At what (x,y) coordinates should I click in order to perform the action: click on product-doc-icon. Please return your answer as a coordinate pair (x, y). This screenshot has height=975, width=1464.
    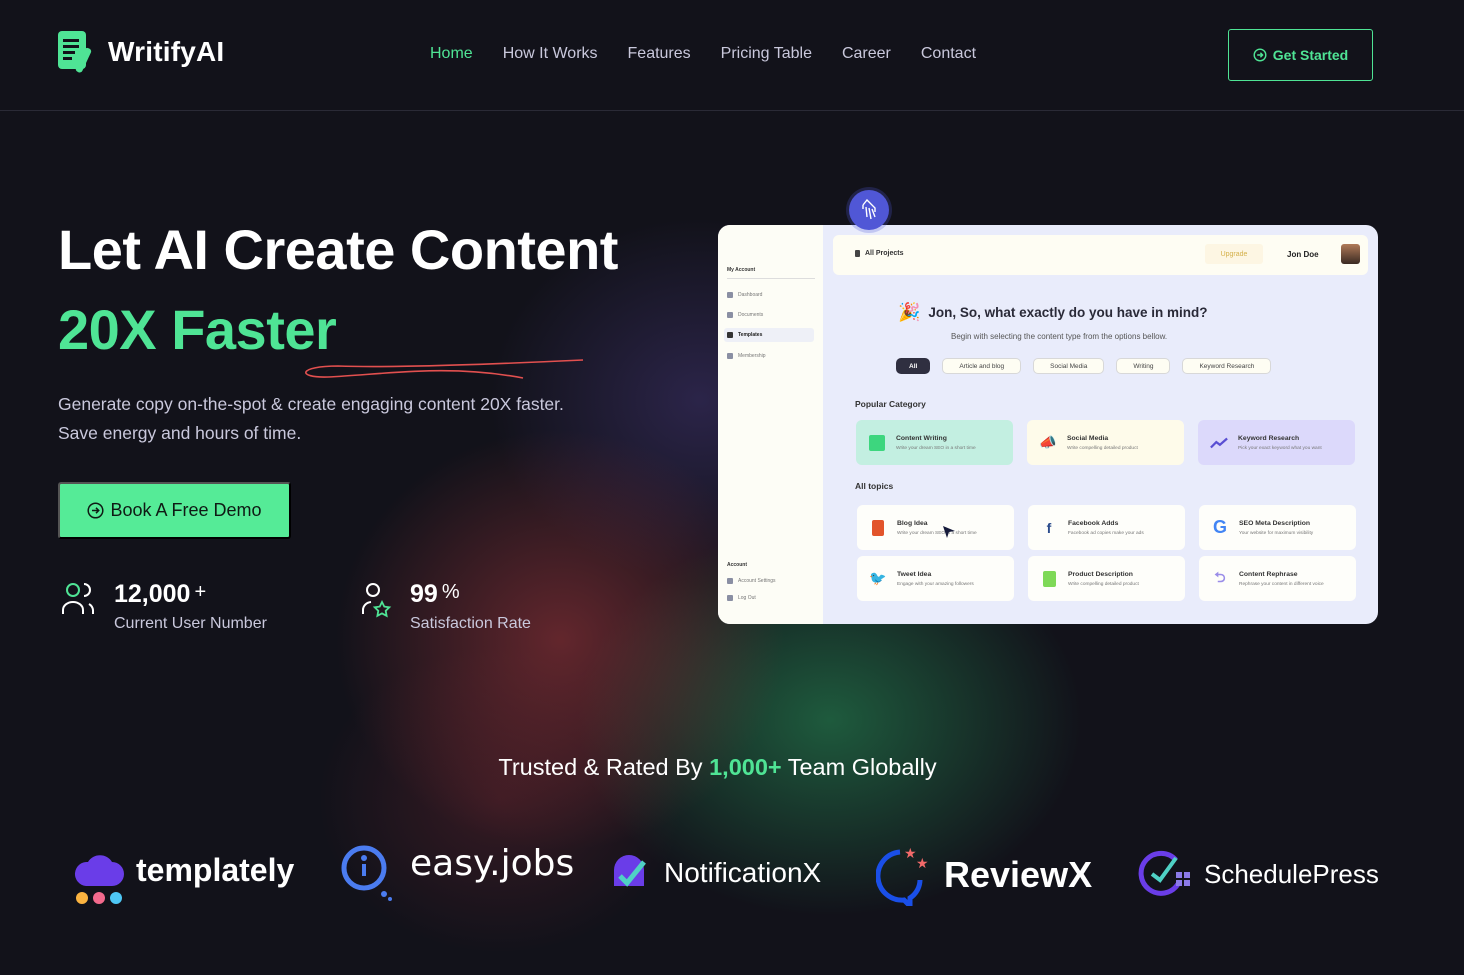
    Looking at the image, I should click on (1049, 579).